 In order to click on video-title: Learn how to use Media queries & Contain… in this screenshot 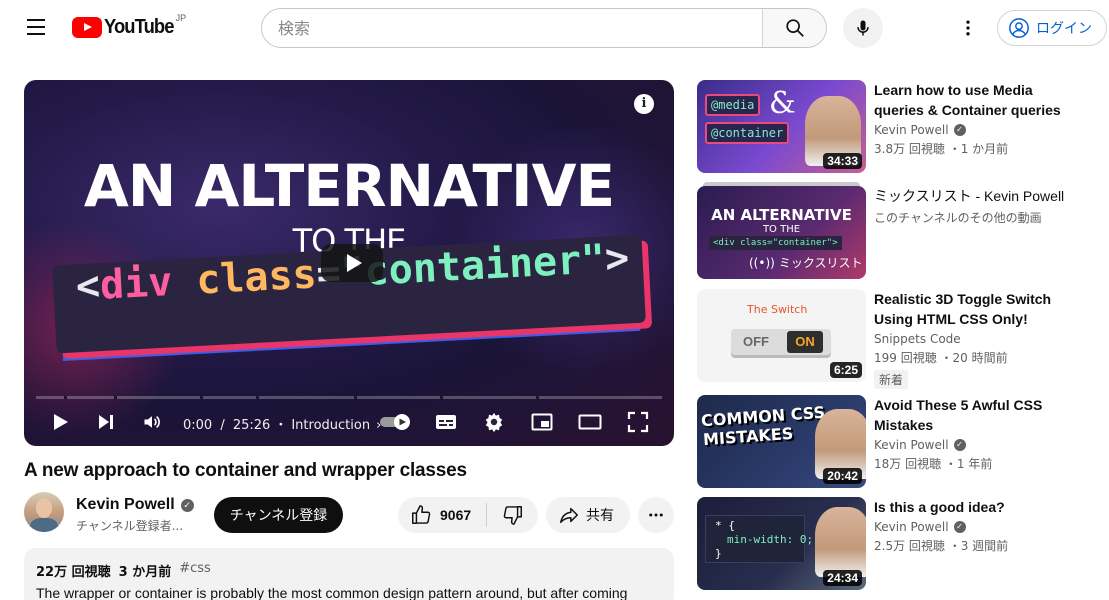, I will do `click(979, 100)`.